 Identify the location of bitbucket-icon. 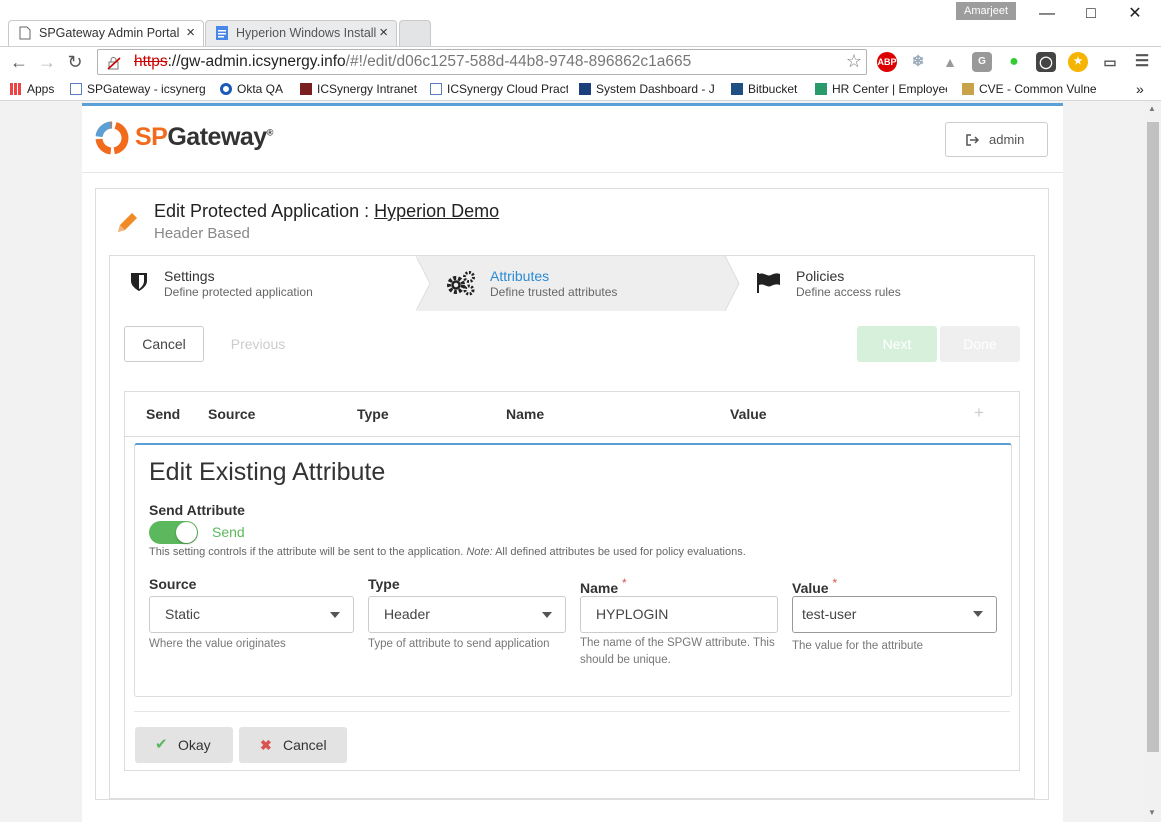
(737, 89).